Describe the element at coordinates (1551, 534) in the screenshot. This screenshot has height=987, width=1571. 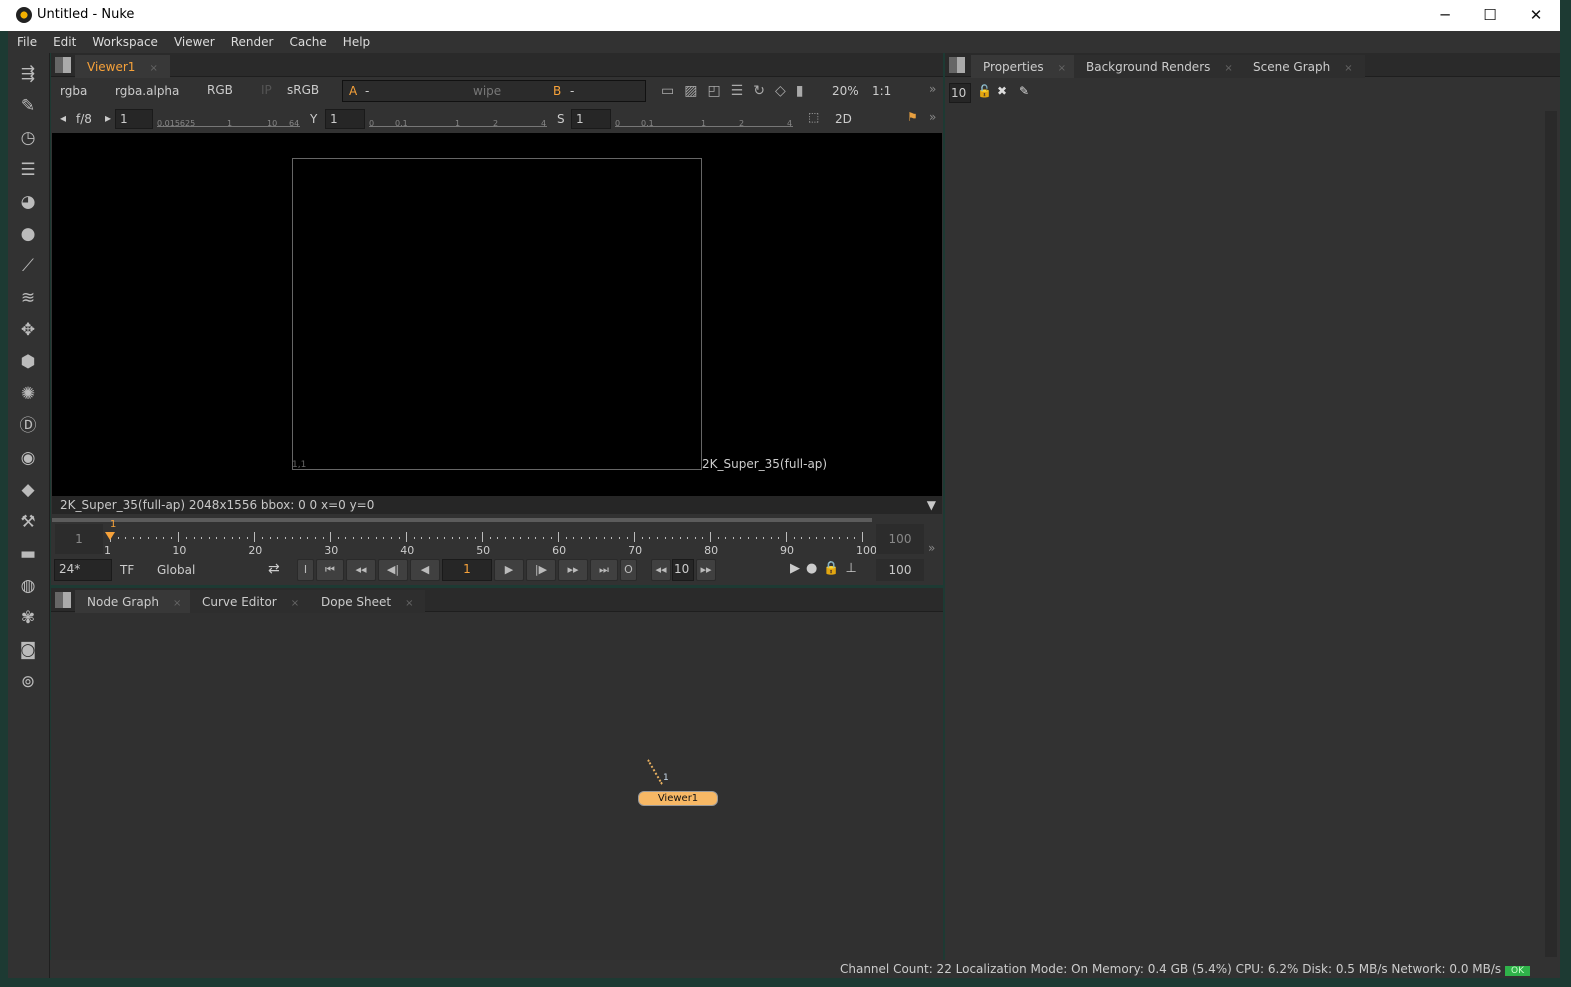
I see `properties-scrollbar` at that location.